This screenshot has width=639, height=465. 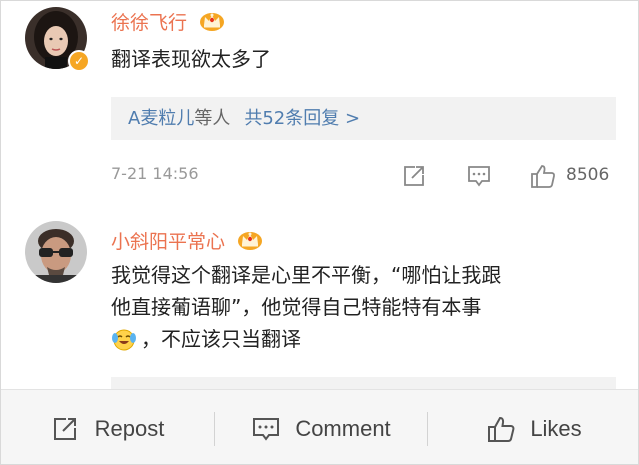 What do you see at coordinates (221, 339) in the screenshot?
I see `comment-text-line: ，不应该只当翻译` at bounding box center [221, 339].